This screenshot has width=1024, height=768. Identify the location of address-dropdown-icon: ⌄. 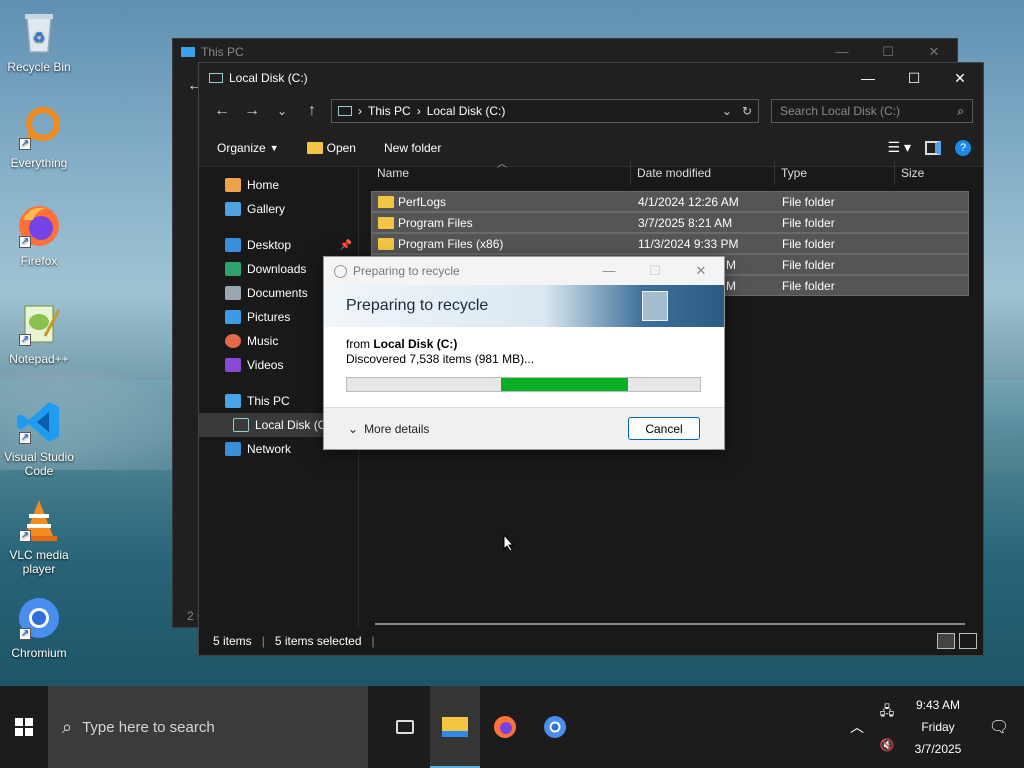
(727, 111).